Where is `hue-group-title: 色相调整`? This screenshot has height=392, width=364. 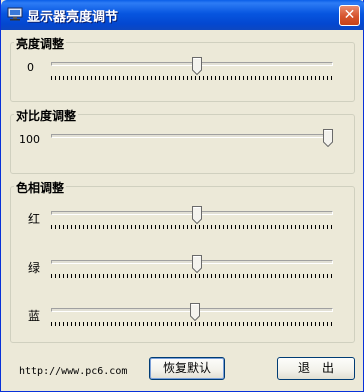
hue-group-title: 色相调整 is located at coordinates (40, 187).